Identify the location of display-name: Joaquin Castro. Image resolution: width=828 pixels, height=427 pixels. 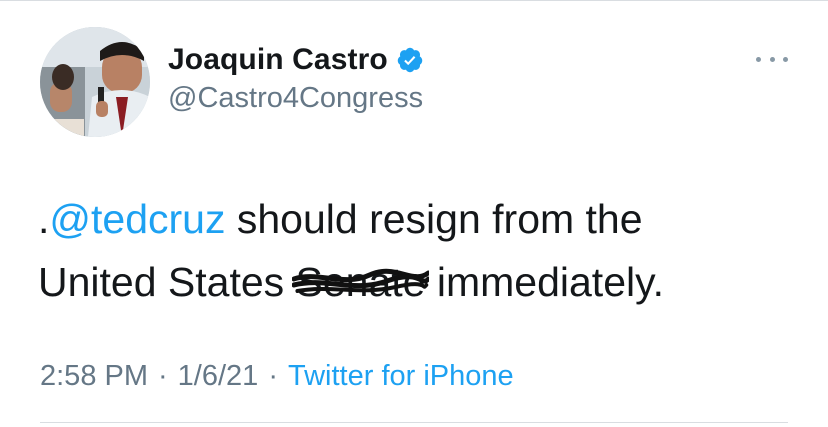
(278, 60).